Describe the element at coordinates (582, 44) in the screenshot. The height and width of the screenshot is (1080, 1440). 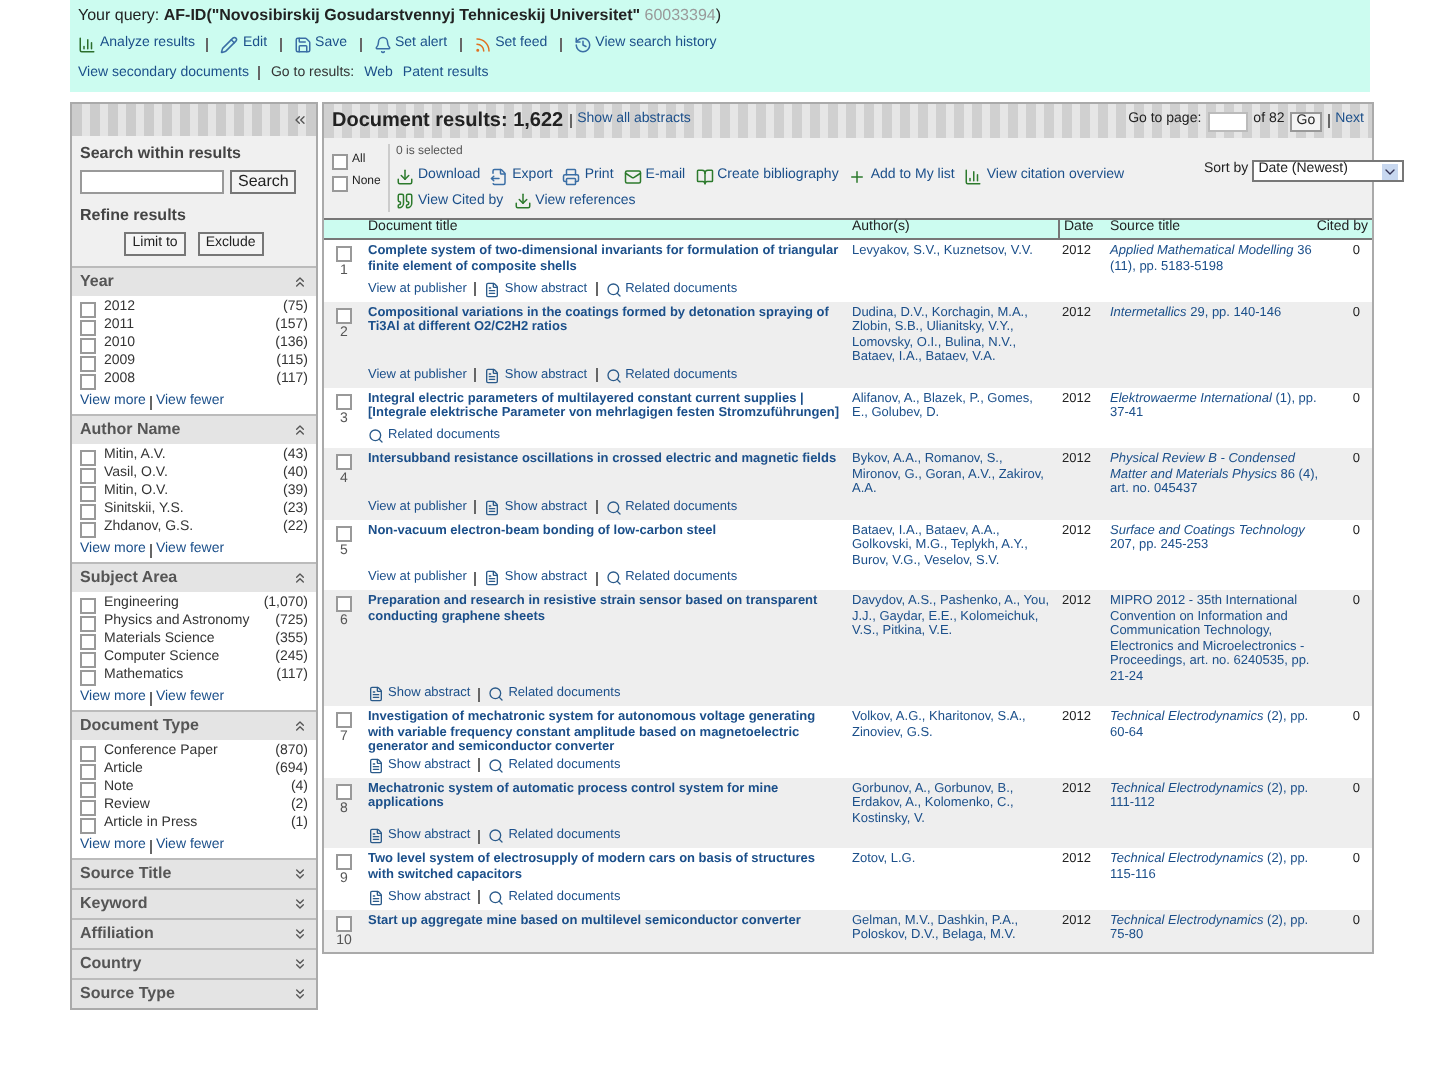
I see `history-icon` at that location.